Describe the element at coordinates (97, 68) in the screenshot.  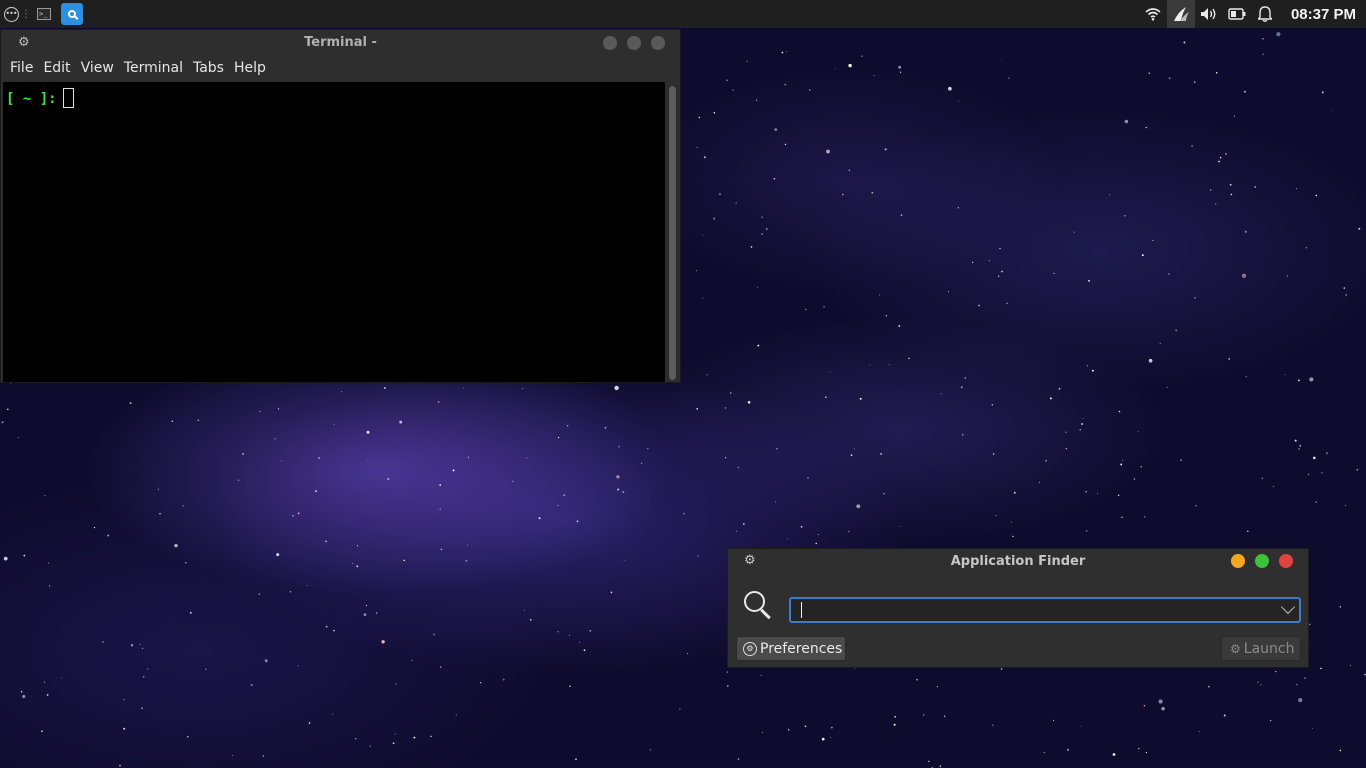
I see `menu-view: View` at that location.